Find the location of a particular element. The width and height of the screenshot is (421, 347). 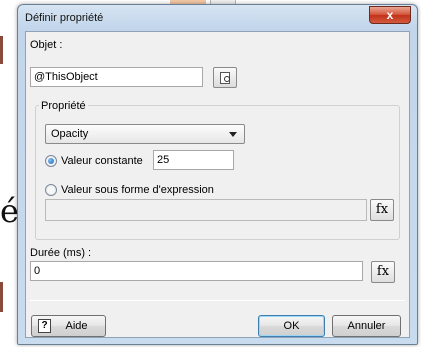

help-icon: ? is located at coordinates (44, 326).